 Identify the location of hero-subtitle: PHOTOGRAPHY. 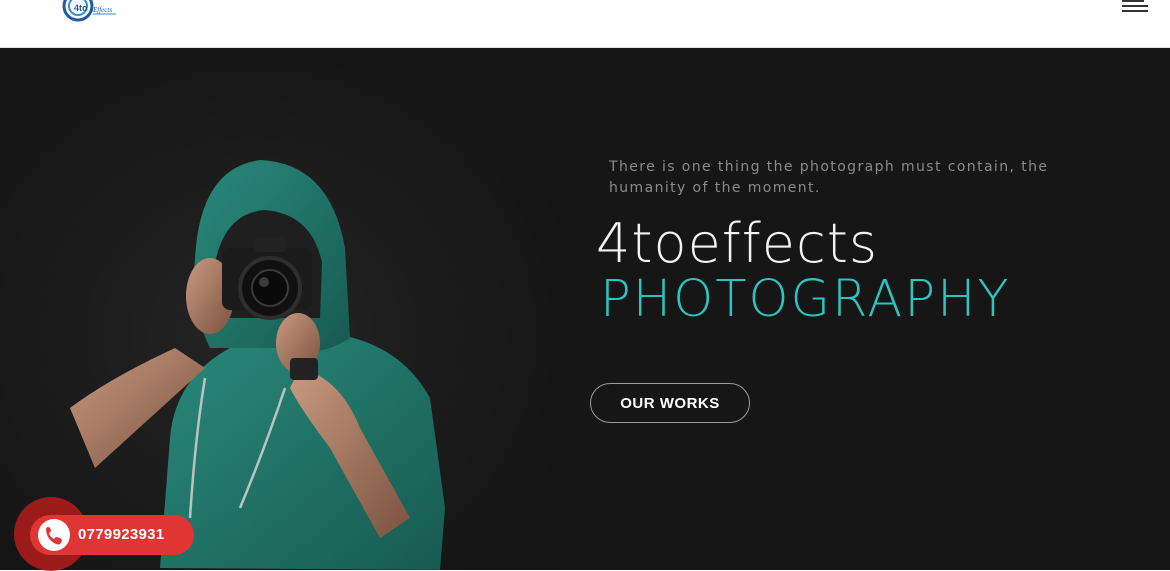
(805, 299).